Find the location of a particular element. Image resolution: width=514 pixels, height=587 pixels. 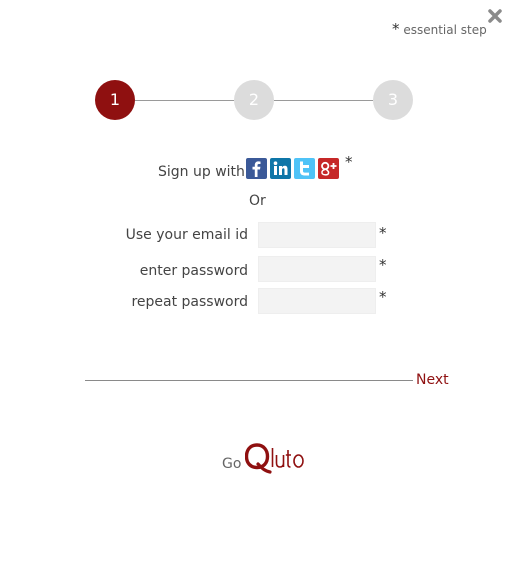

step-2: 2 is located at coordinates (254, 100).